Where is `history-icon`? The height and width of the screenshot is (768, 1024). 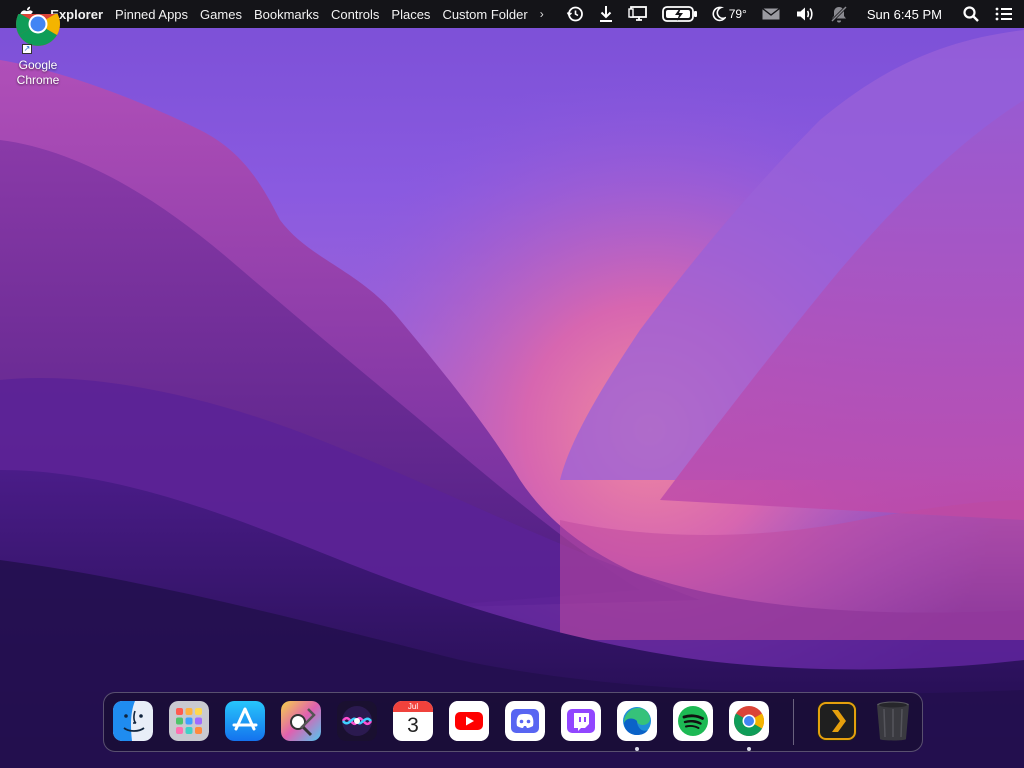
history-icon is located at coordinates (575, 14).